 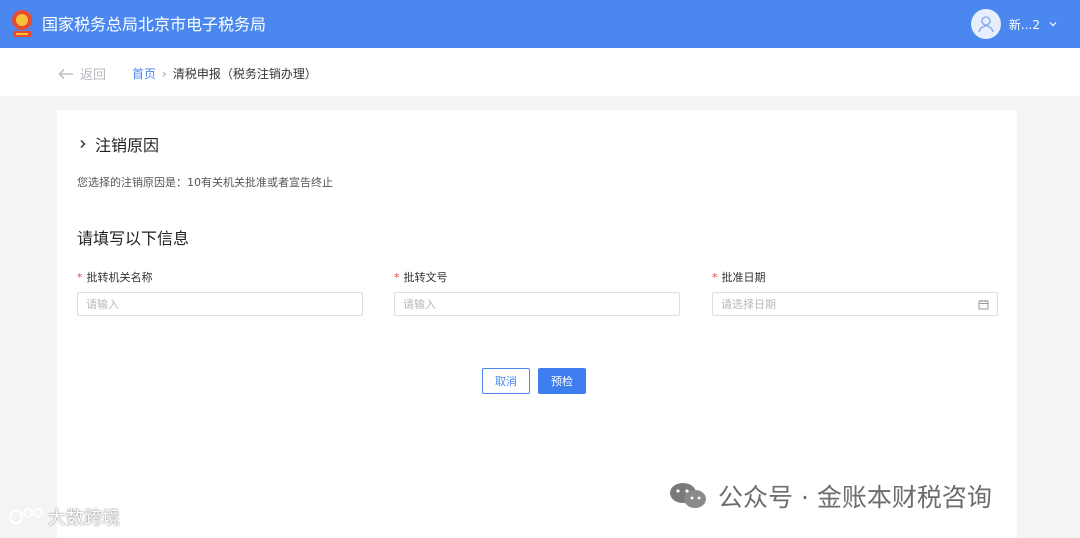 What do you see at coordinates (144, 73) in the screenshot?
I see `breadcrumb-home-link: 首页` at bounding box center [144, 73].